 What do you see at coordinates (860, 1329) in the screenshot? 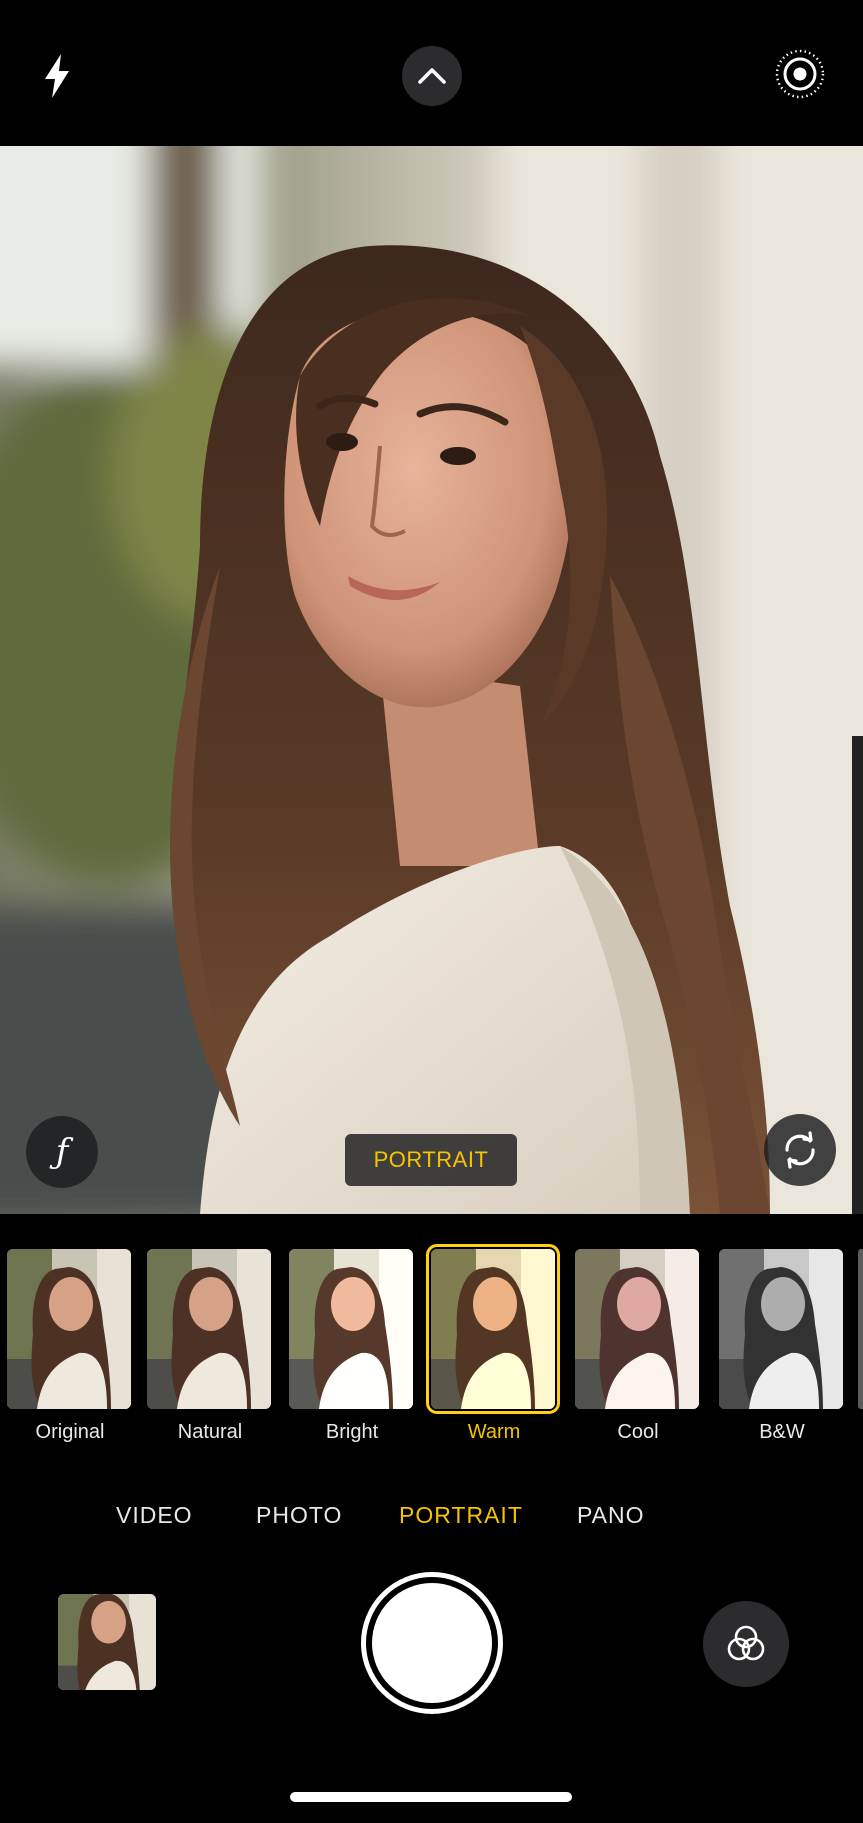
I see `filter-next-peek` at bounding box center [860, 1329].